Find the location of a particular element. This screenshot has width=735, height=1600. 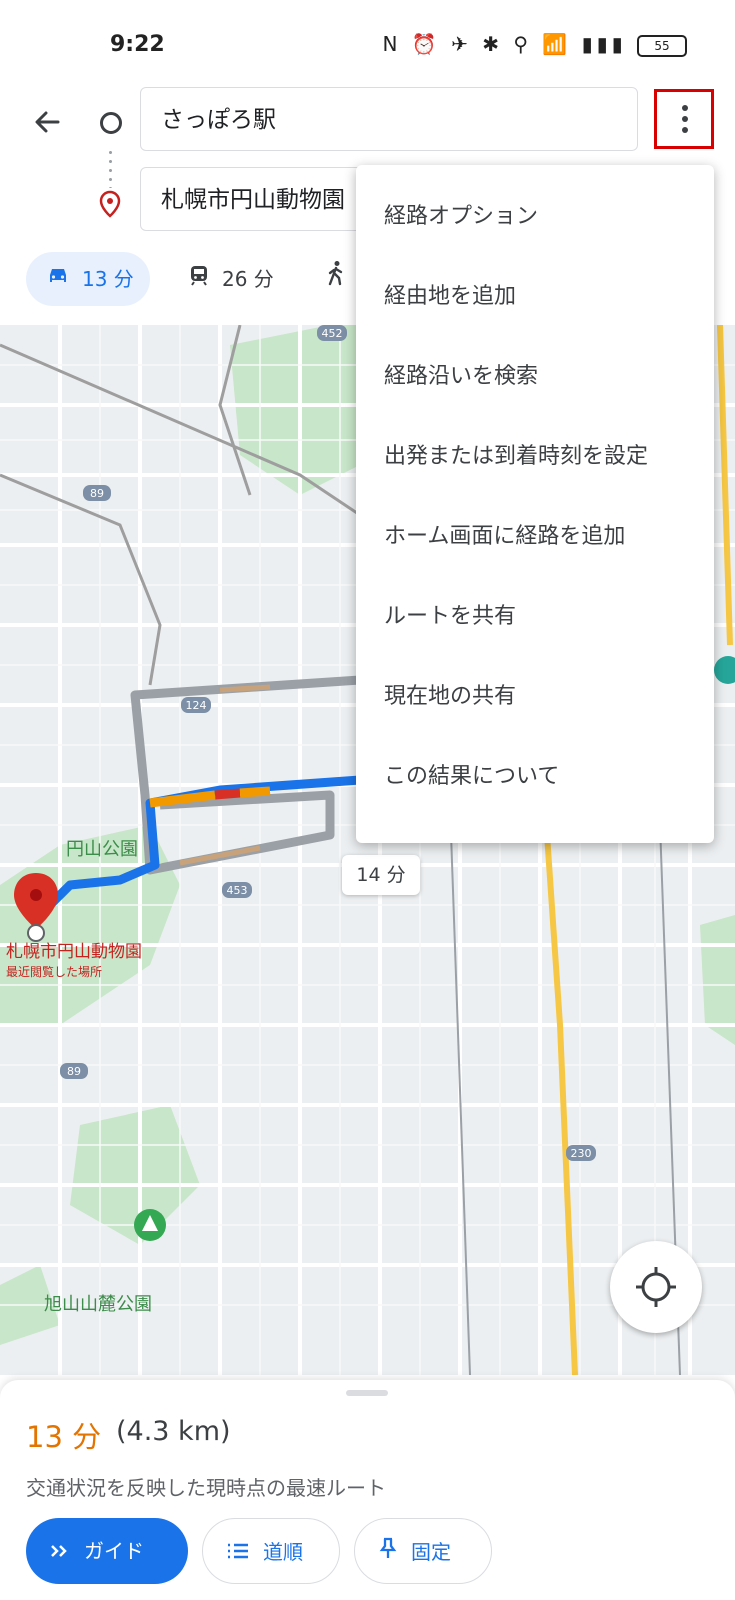

my-location-button is located at coordinates (656, 1287).